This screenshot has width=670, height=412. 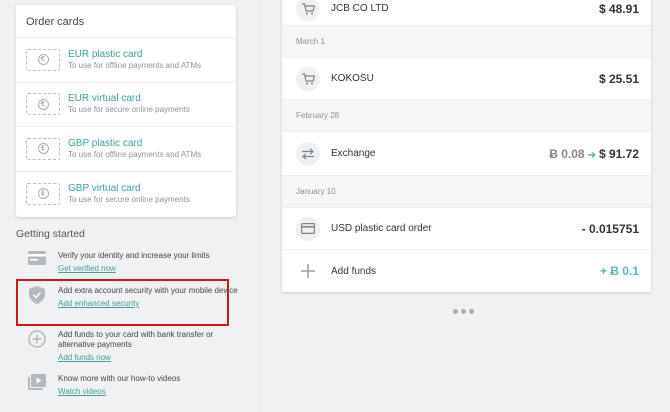 What do you see at coordinates (119, 392) in the screenshot?
I see `watch-videos-link: Watch videos` at bounding box center [119, 392].